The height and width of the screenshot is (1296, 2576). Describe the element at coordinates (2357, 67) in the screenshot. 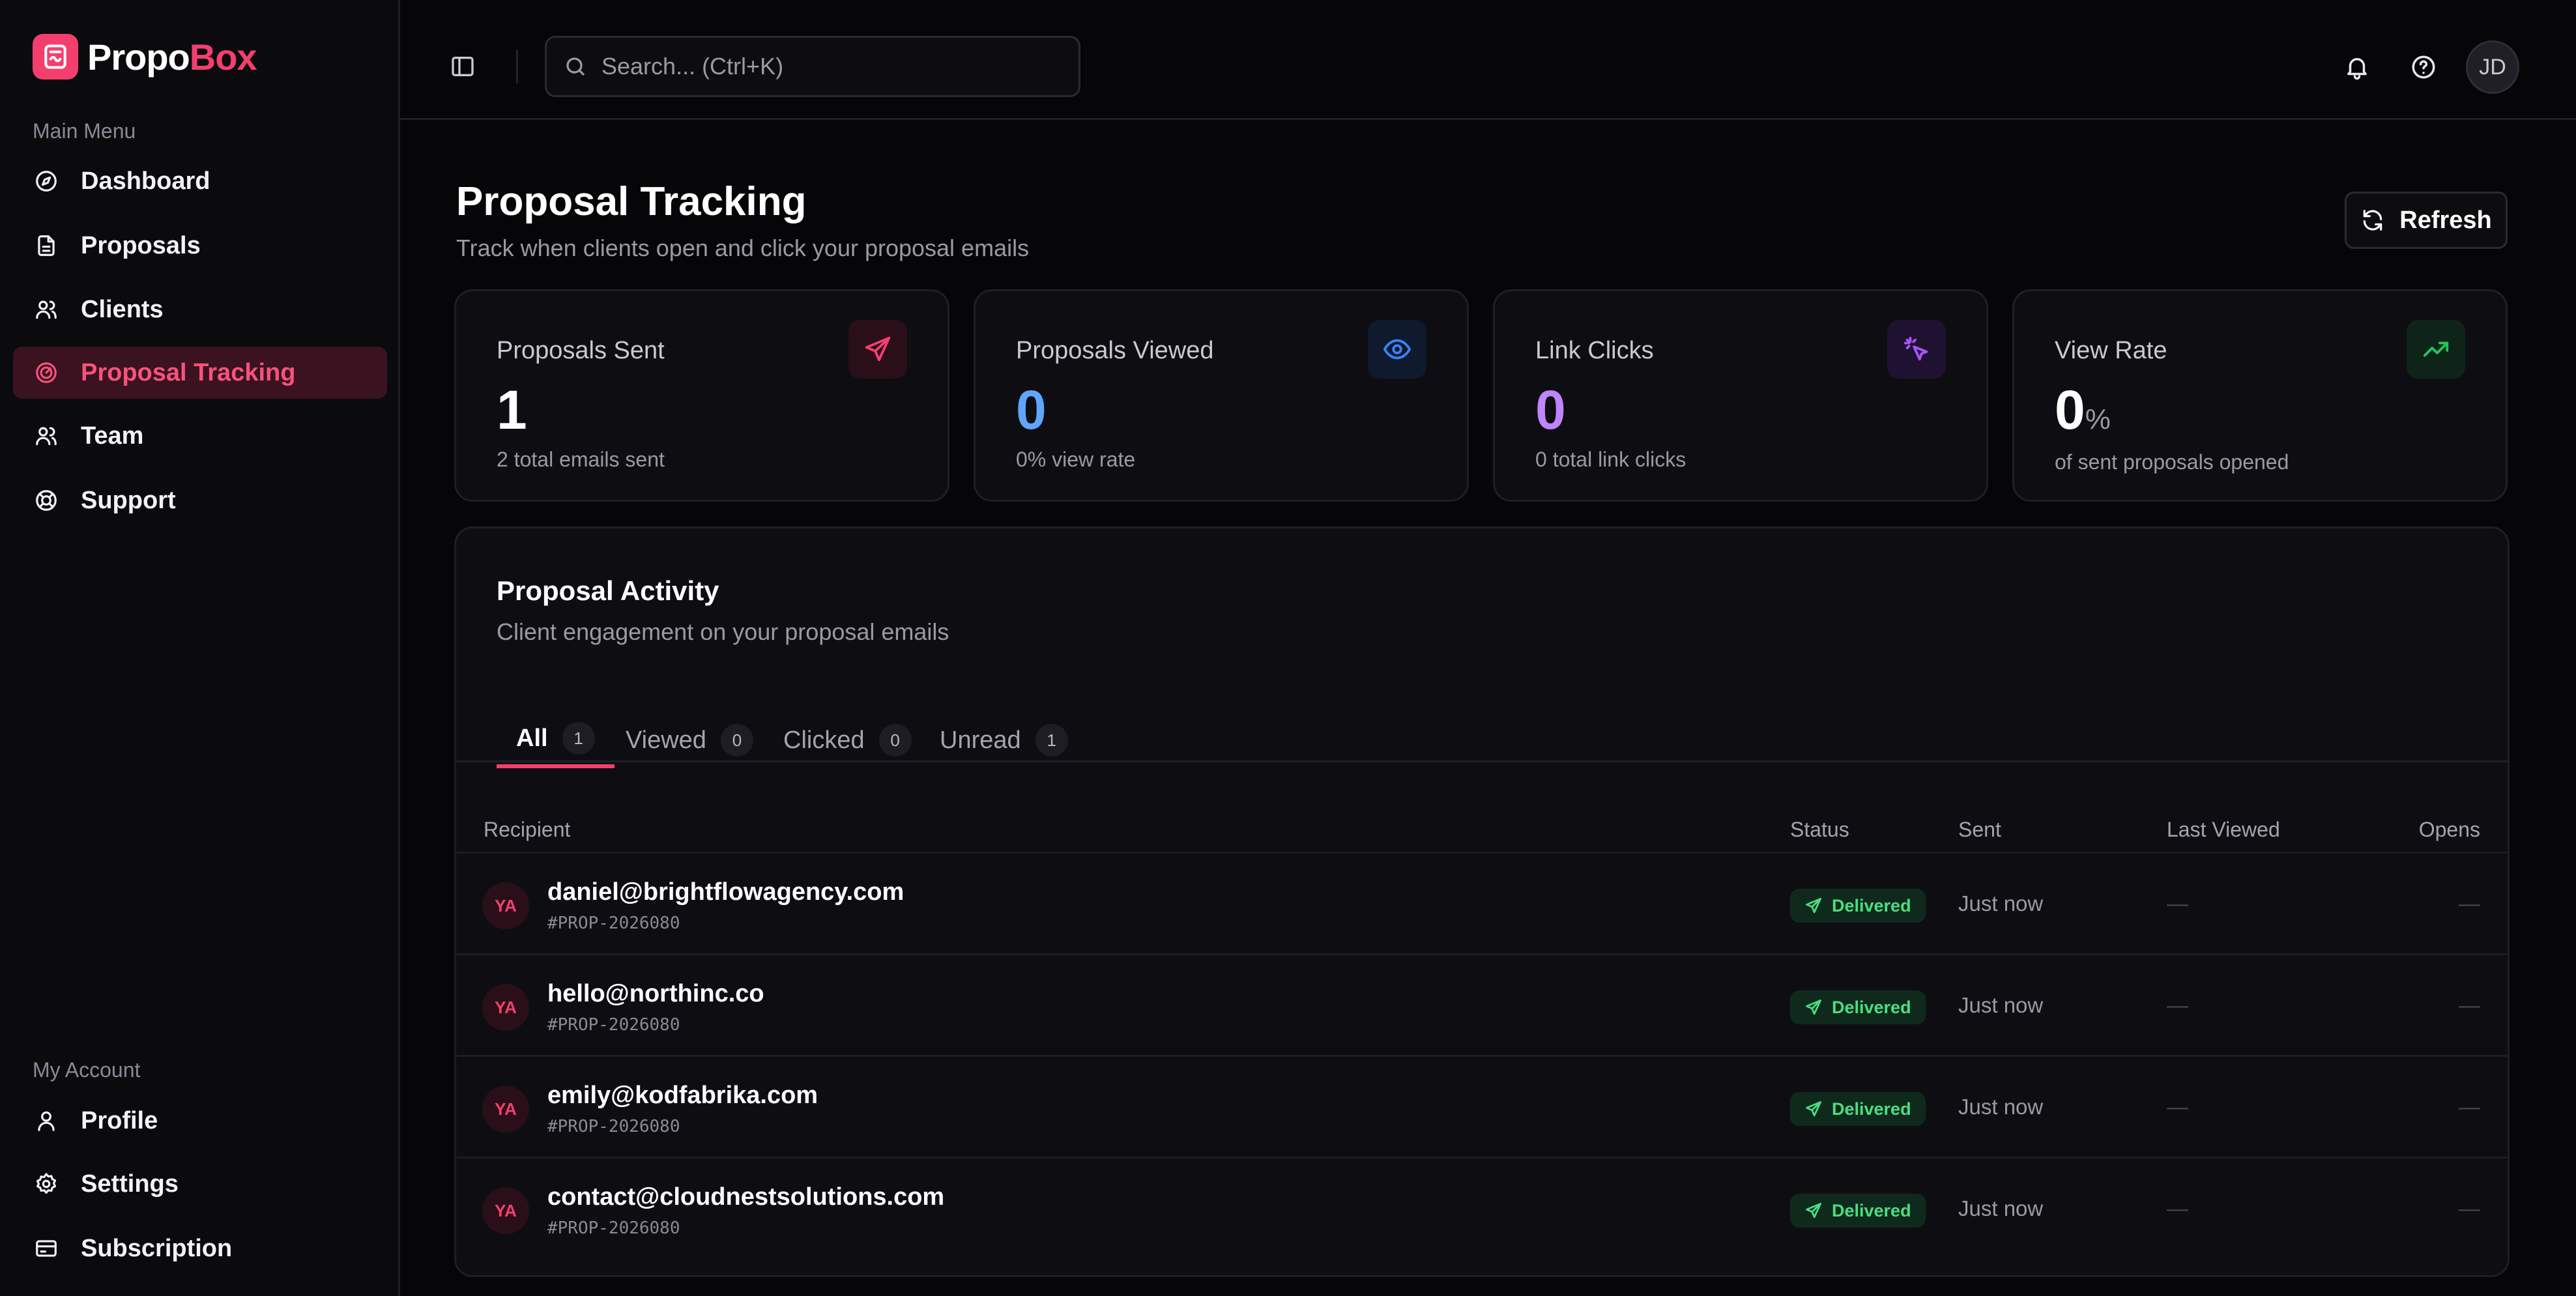

I see `bell-icon` at that location.